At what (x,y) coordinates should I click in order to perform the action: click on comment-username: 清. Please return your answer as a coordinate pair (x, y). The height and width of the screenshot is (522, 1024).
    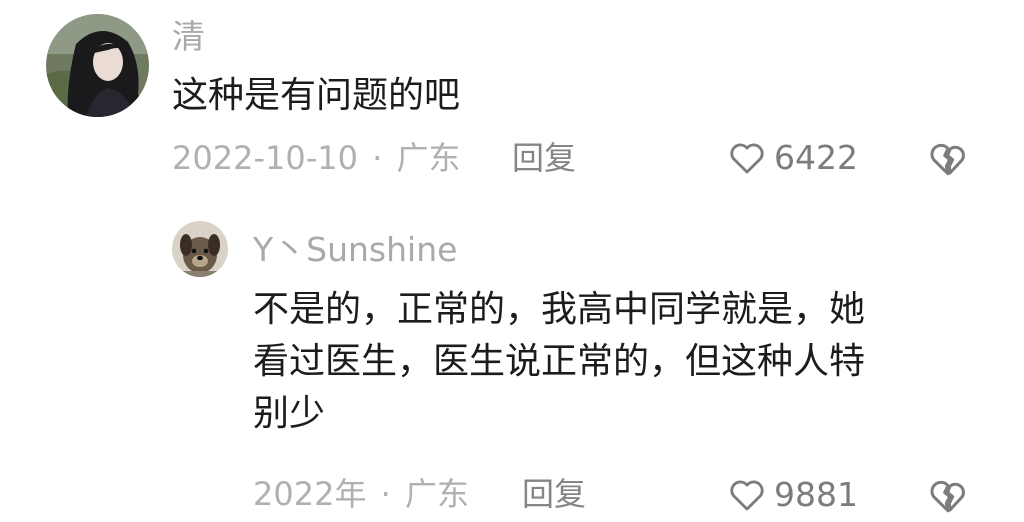
    Looking at the image, I should click on (188, 36).